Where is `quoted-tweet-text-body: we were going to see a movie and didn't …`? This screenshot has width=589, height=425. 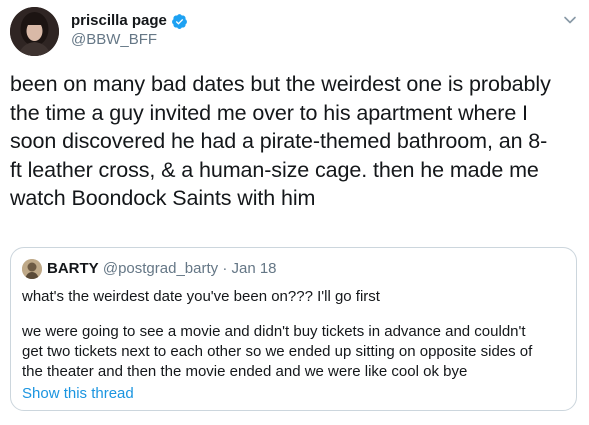
quoted-tweet-text-body: we were going to see a movie and didn't … is located at coordinates (277, 351).